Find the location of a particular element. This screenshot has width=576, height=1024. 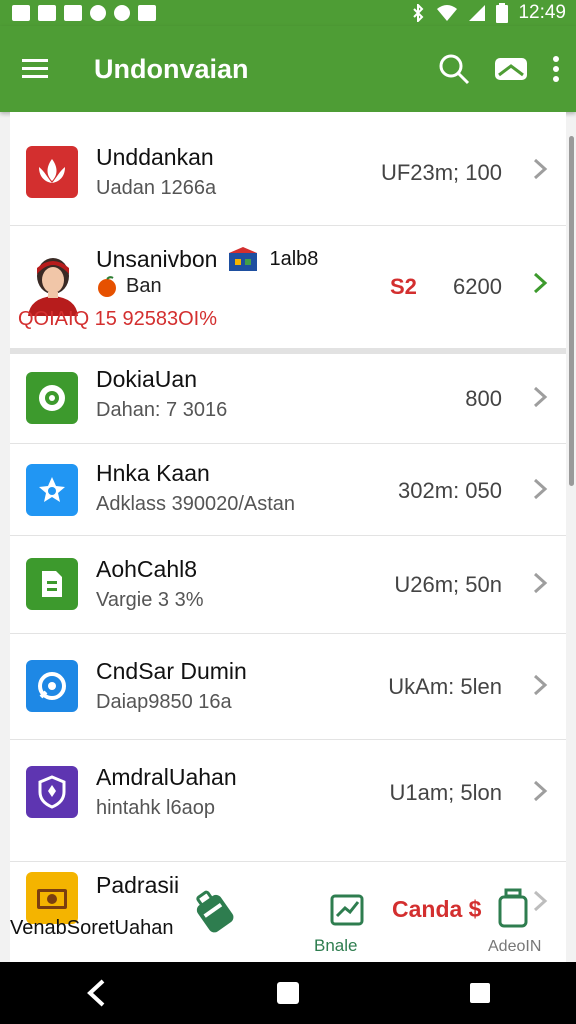

home-icon is located at coordinates (288, 993).